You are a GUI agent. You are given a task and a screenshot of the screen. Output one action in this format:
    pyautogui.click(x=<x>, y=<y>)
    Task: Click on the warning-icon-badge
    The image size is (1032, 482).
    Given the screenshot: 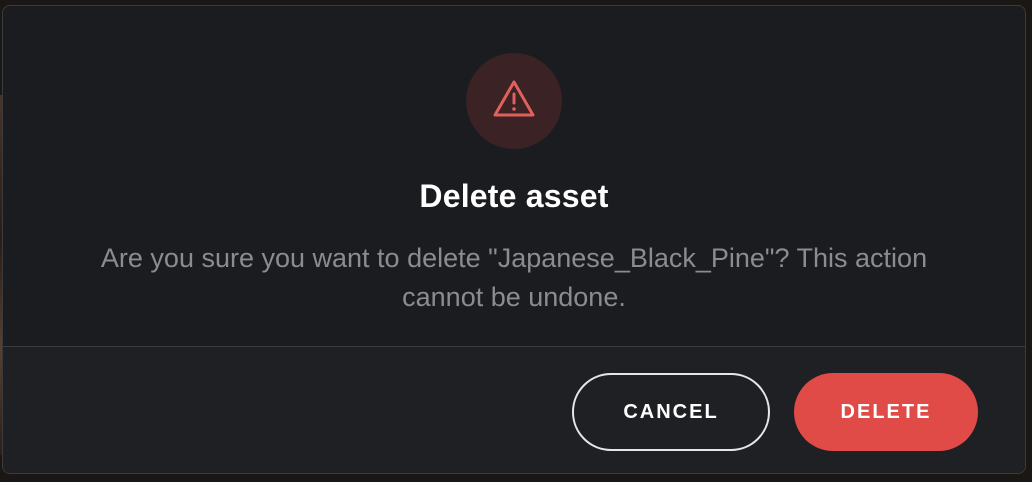 What is the action you would take?
    pyautogui.click(x=514, y=101)
    